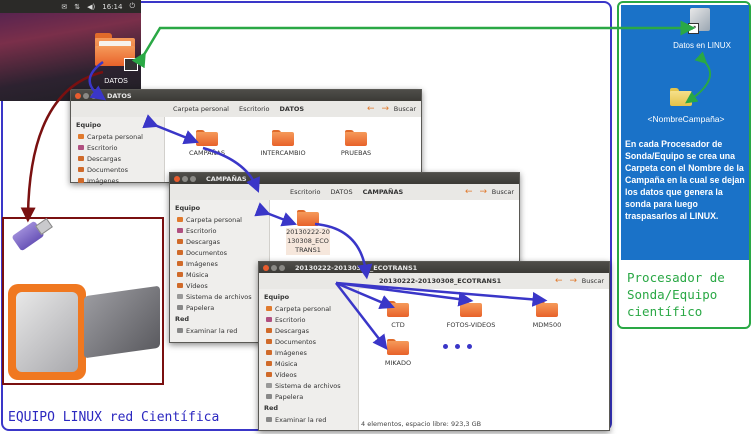 The width and height of the screenshot is (753, 434). I want to click on blue-arrow-ecotrans, so click(276, 214).